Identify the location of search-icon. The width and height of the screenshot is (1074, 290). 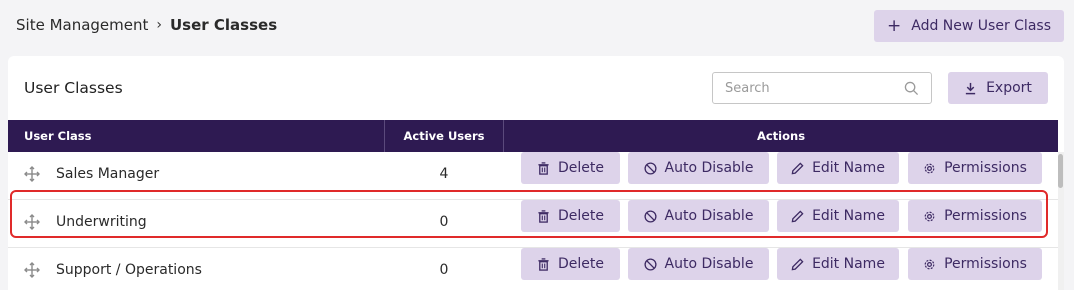
(911, 88).